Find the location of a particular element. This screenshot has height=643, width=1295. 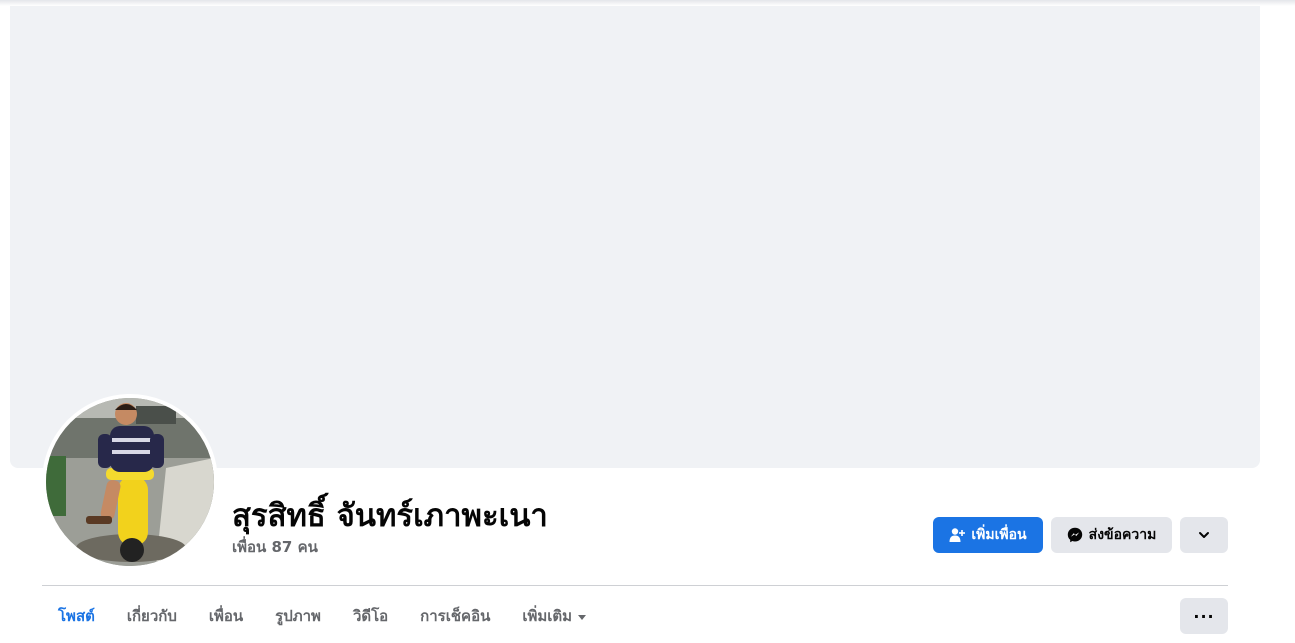

friends-count: เพื่อน 87 คน is located at coordinates (275, 547).